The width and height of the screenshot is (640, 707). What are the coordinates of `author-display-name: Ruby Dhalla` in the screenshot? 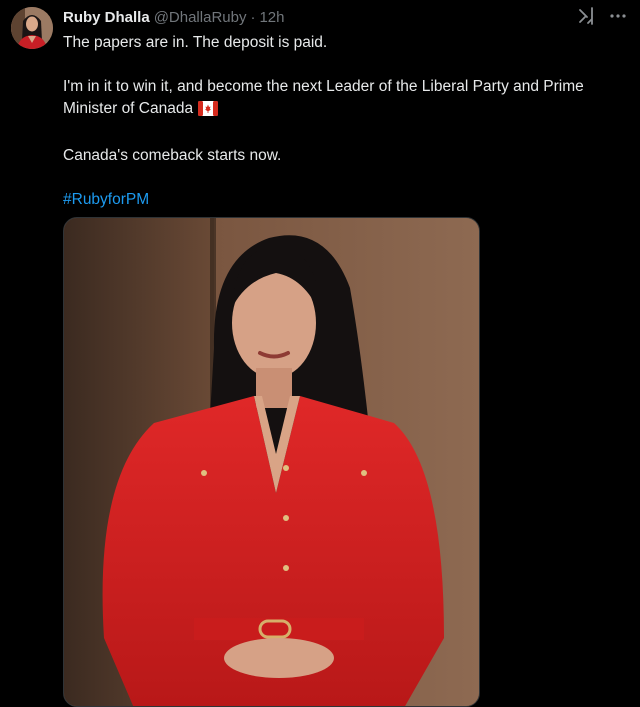 It's located at (106, 17).